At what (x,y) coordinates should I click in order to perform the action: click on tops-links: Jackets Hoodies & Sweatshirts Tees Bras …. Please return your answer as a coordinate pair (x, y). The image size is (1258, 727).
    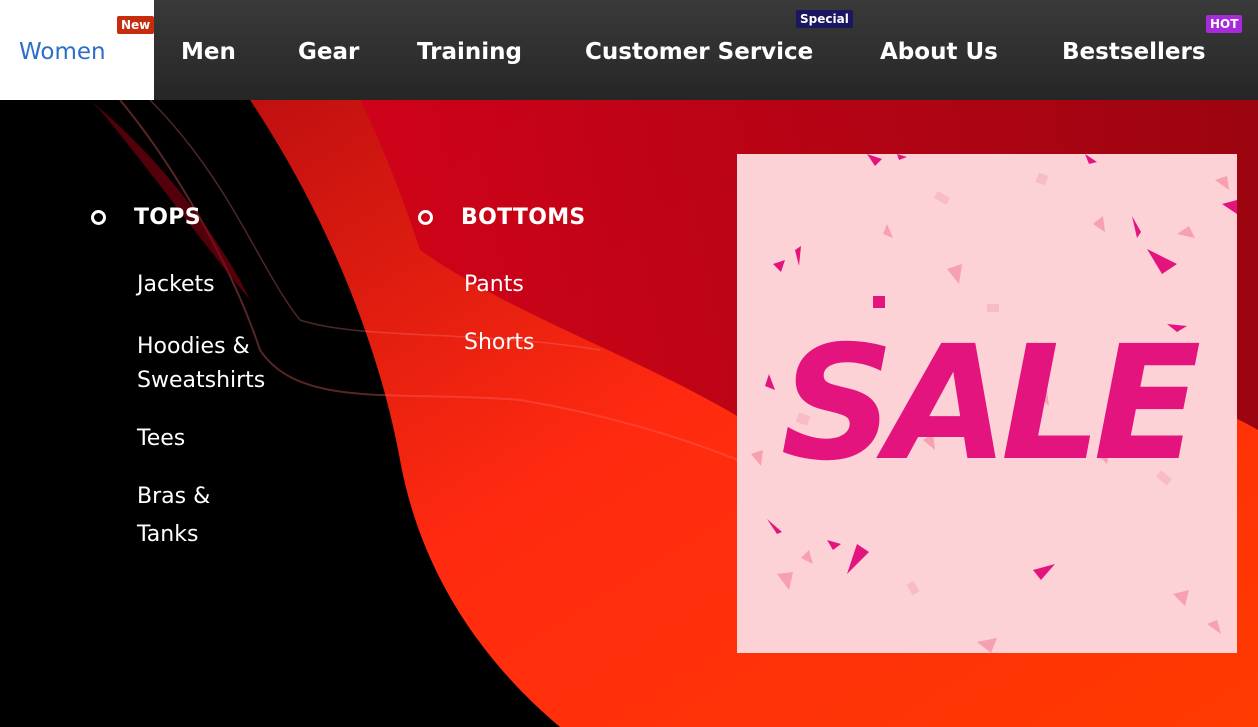
    Looking at the image, I should click on (201, 410).